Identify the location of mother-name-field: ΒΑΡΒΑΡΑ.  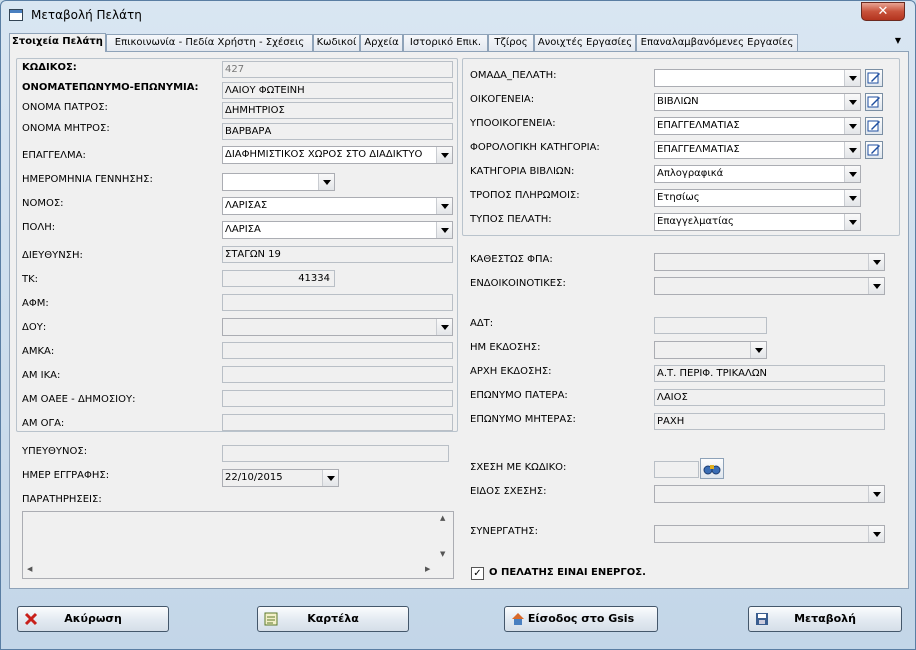
(337, 131).